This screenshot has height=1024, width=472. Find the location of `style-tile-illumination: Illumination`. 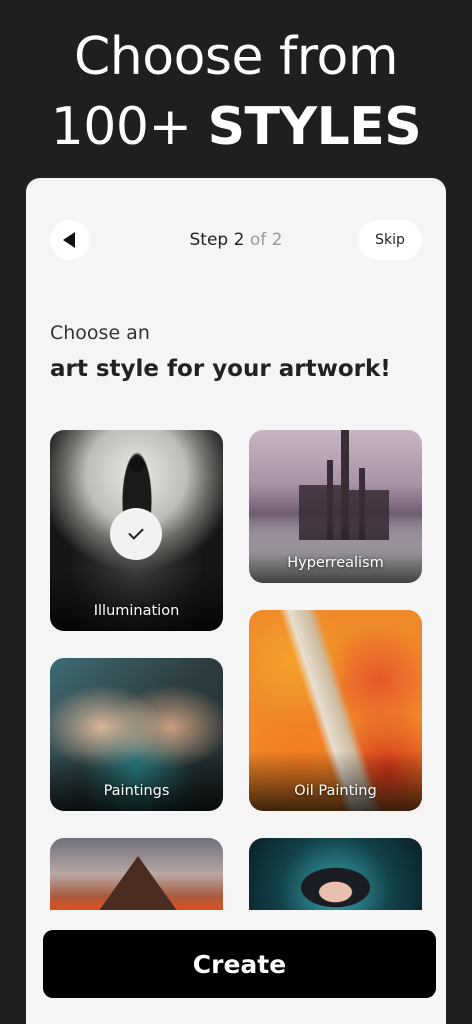

style-tile-illumination: Illumination is located at coordinates (136, 530).